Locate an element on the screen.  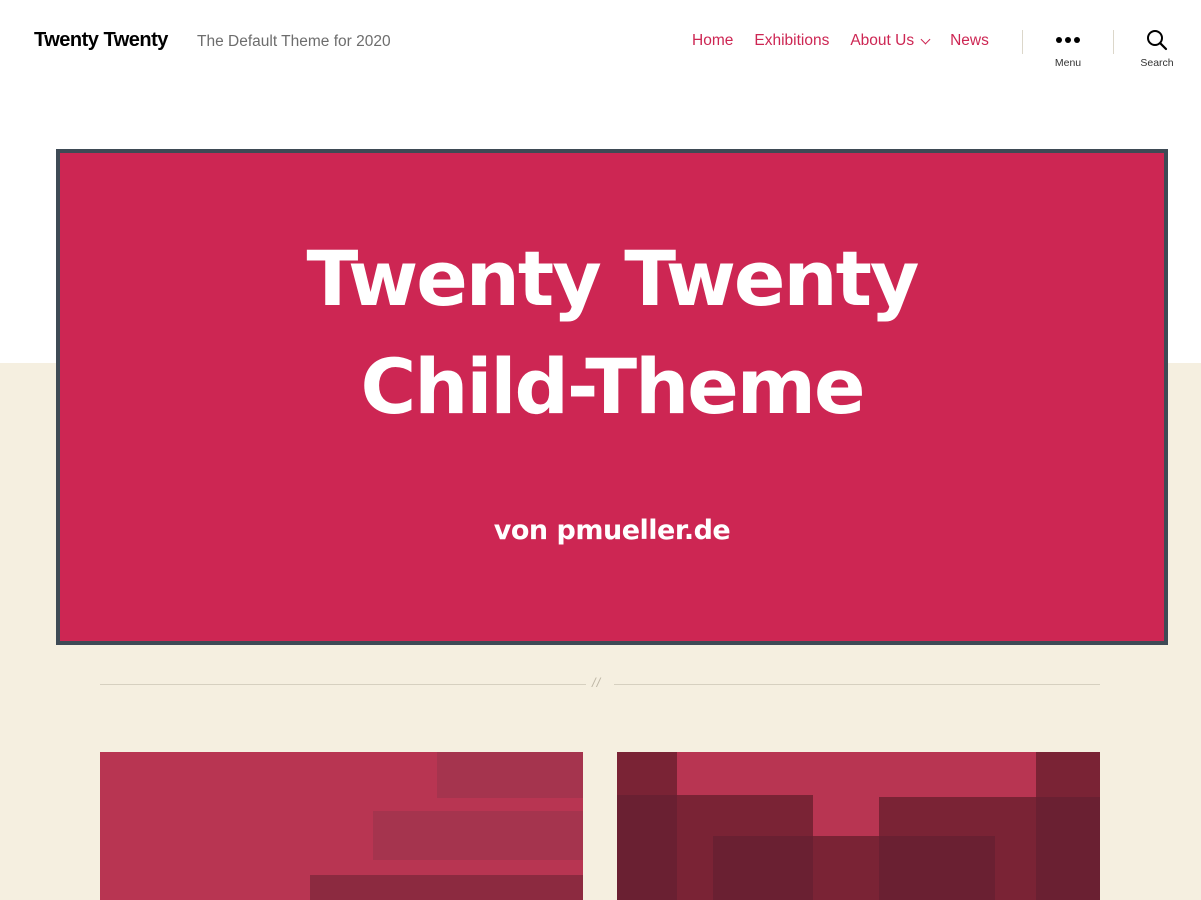
search-icon is located at coordinates (1157, 40).